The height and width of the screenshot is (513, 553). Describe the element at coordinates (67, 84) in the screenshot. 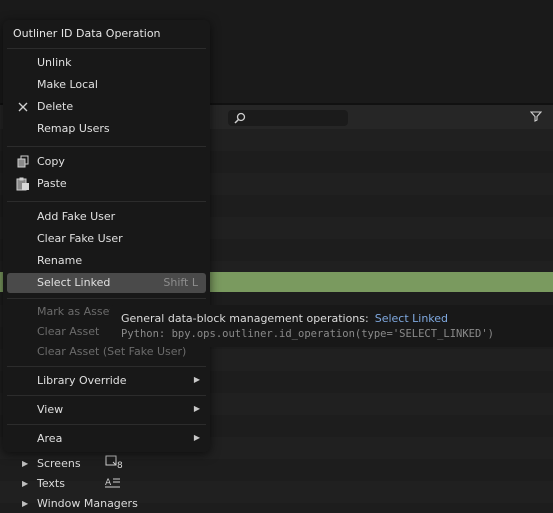

I see `menu-item-label: Make Local` at that location.